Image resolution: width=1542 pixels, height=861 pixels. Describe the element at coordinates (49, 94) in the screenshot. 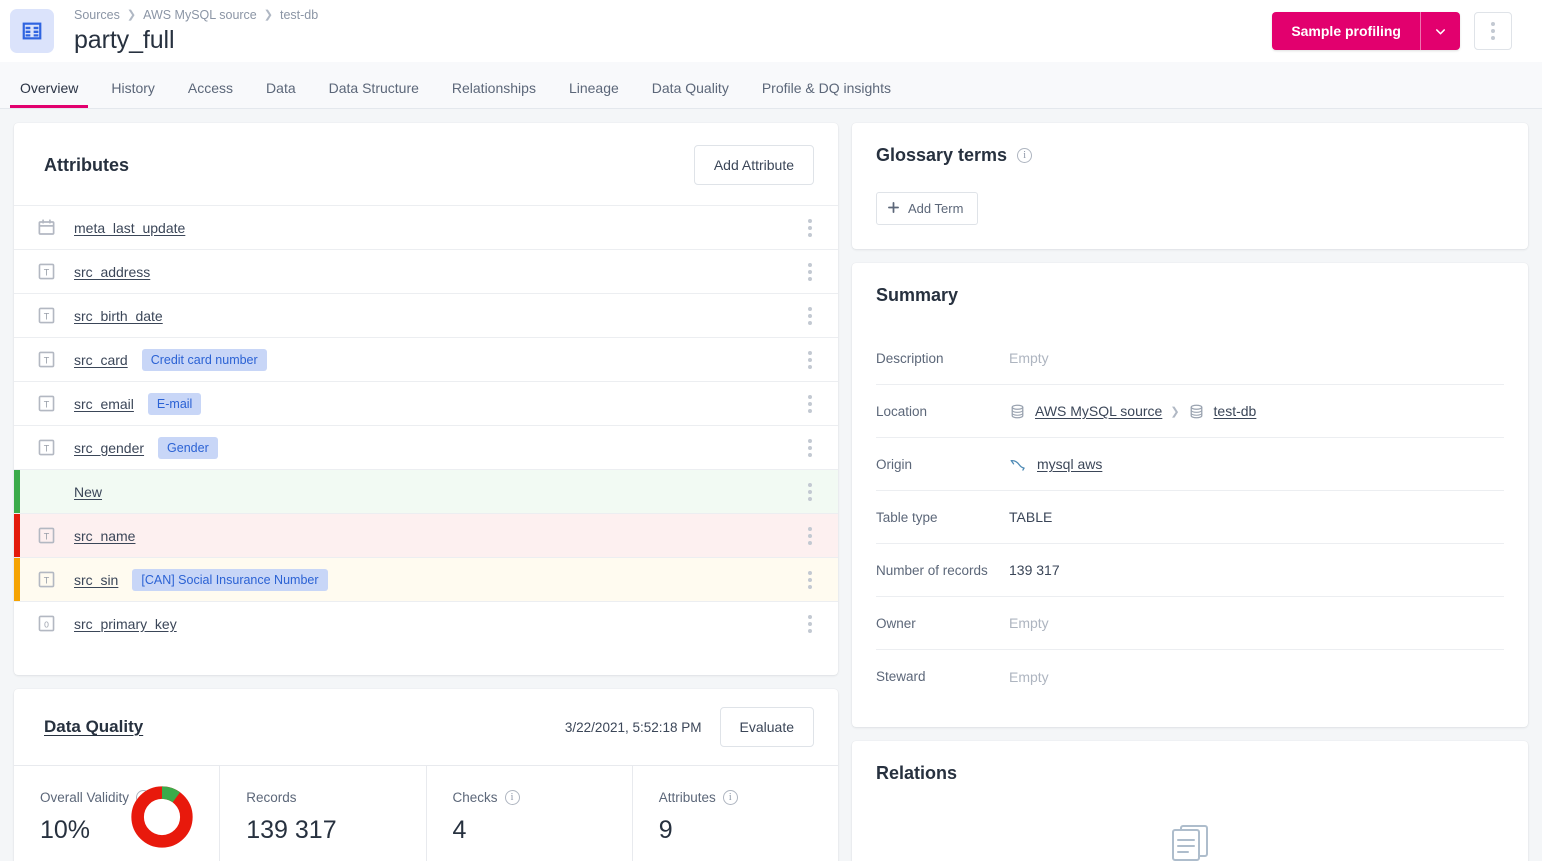

I see `tab-overview: Overview` at that location.